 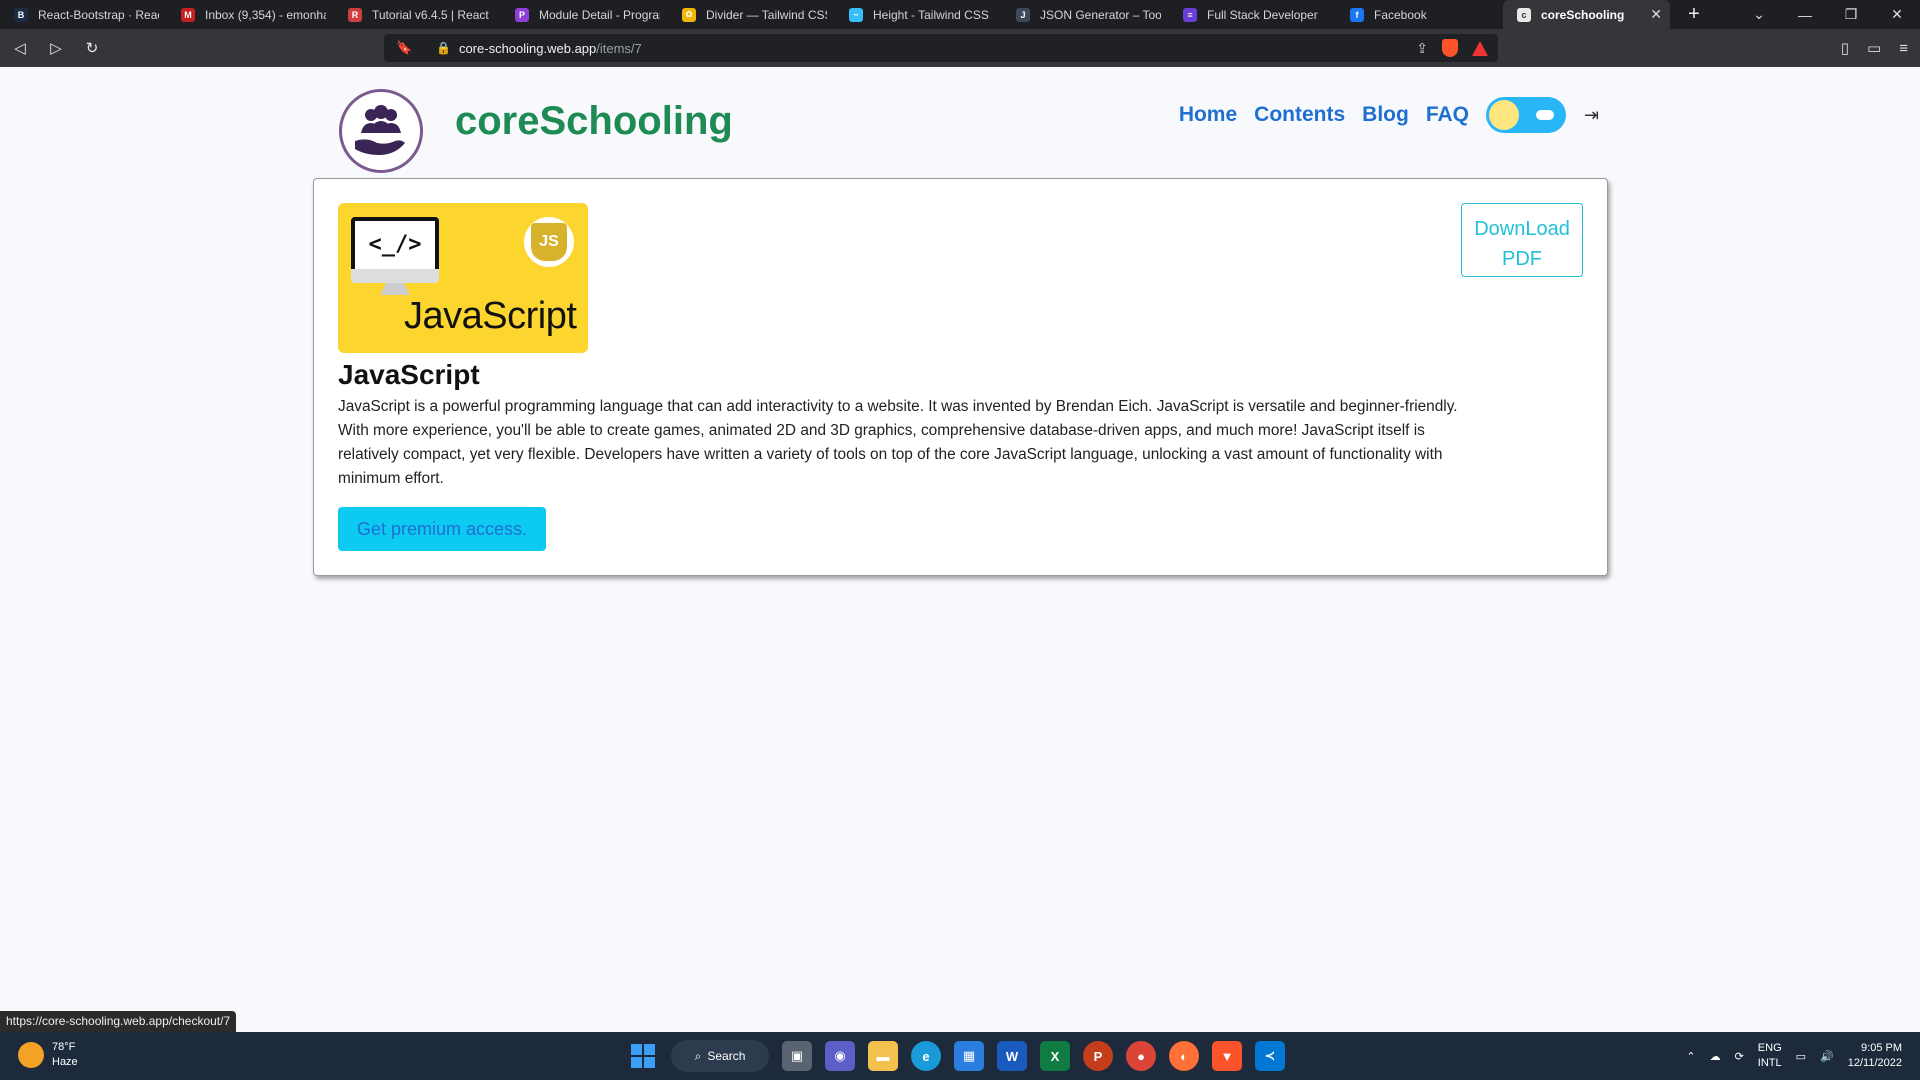 What do you see at coordinates (490, 316) in the screenshot?
I see `course-image-label: JavaScript` at bounding box center [490, 316].